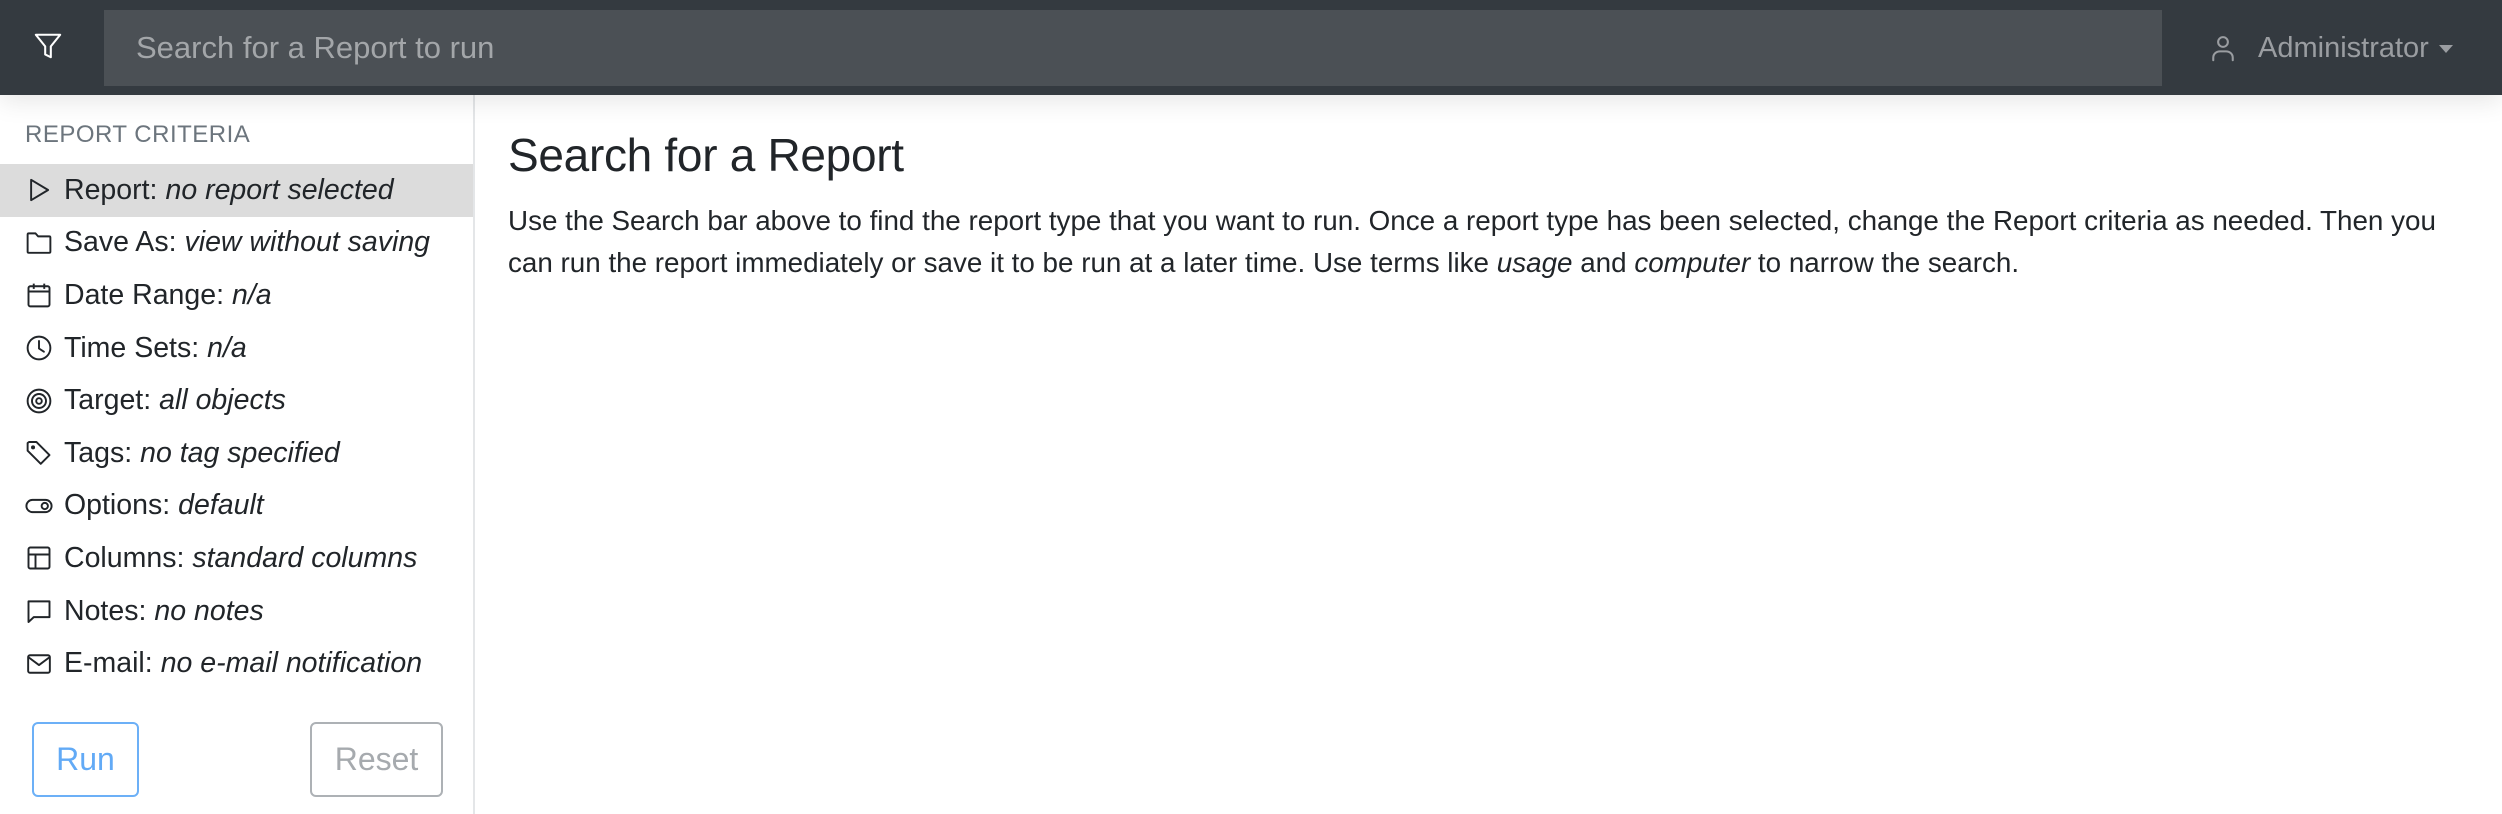 This screenshot has width=2502, height=814. What do you see at coordinates (39, 453) in the screenshot?
I see `tag-icon` at bounding box center [39, 453].